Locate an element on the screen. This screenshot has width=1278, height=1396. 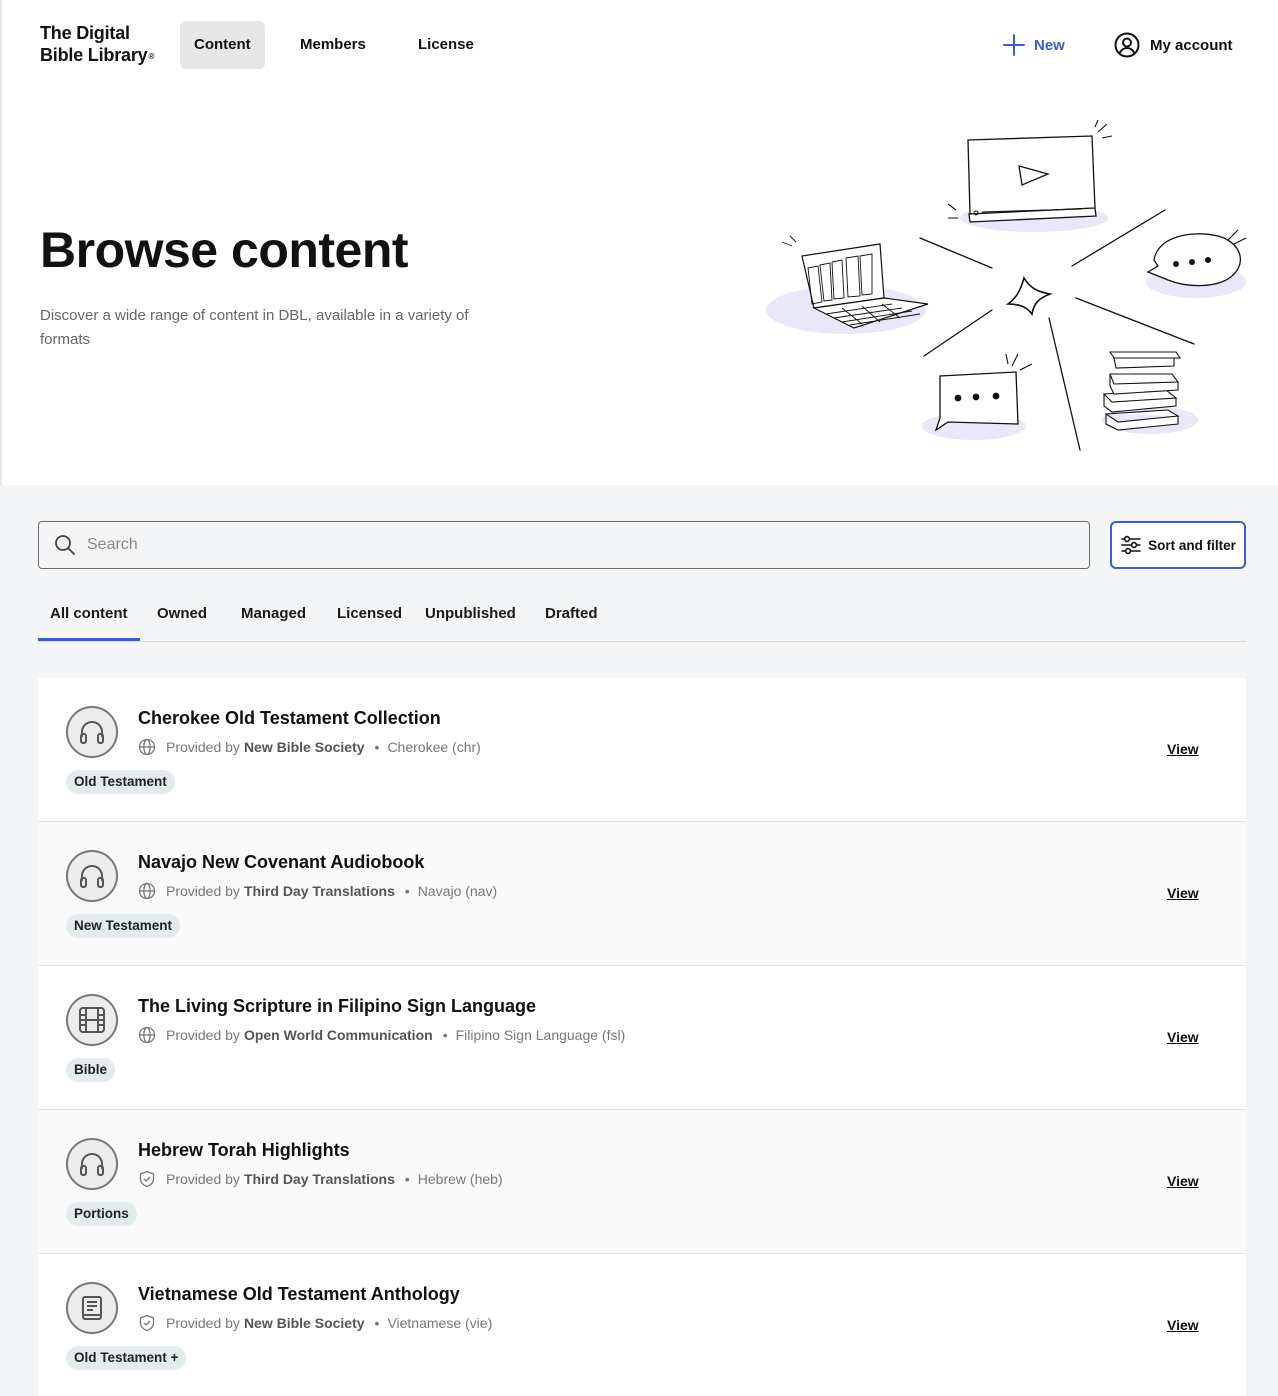
item-title: Cherokee Old Testament Collection is located at coordinates (289, 718).